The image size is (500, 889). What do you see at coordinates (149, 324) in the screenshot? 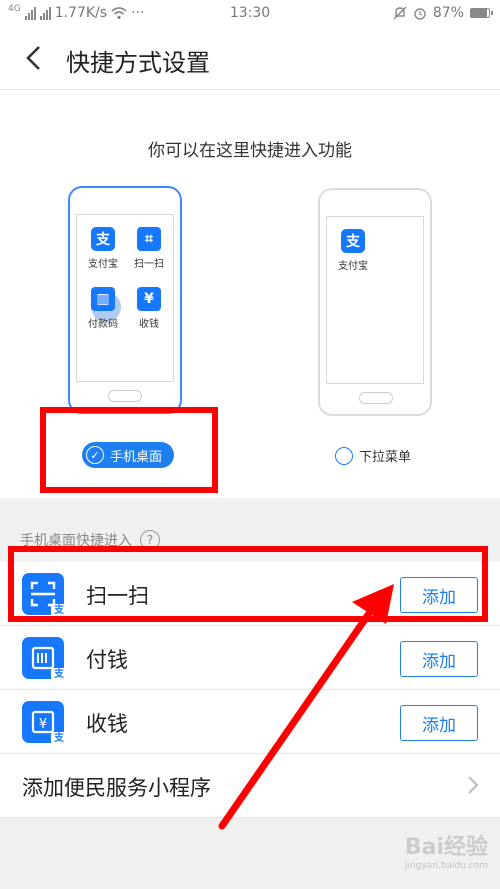
I see `mini-app-label: 收钱` at bounding box center [149, 324].